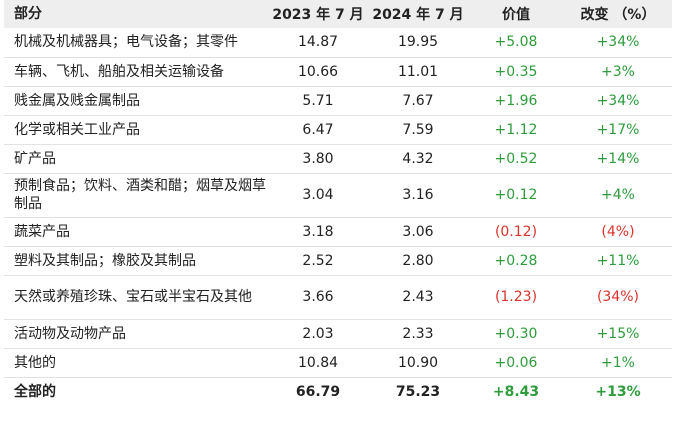 This screenshot has width=675, height=437. What do you see at coordinates (126, 42) in the screenshot?
I see `row-name: 机械及机械器具；电气设备；其零件` at bounding box center [126, 42].